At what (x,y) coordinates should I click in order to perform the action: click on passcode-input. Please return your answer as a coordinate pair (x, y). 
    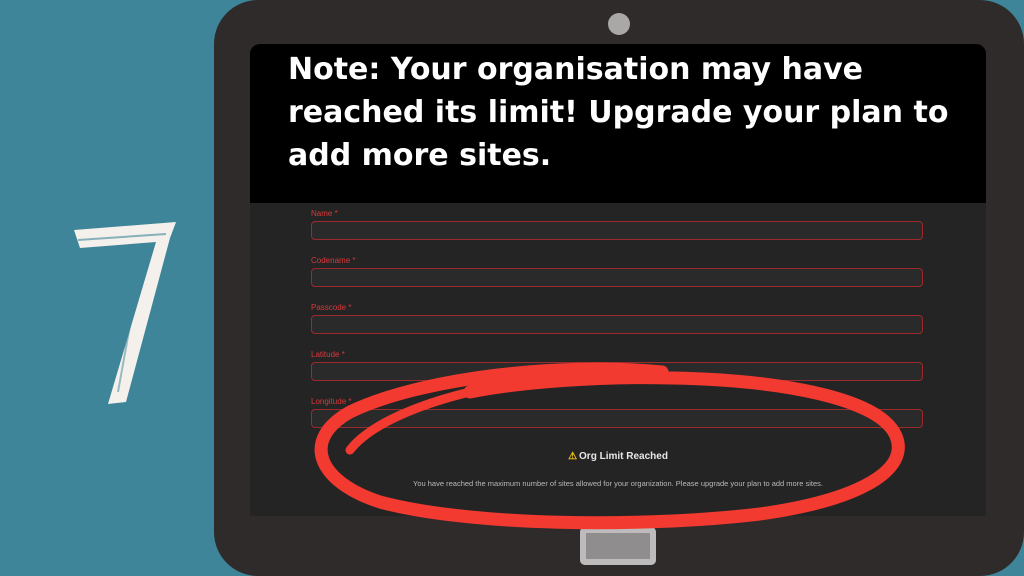
    Looking at the image, I should click on (617, 324).